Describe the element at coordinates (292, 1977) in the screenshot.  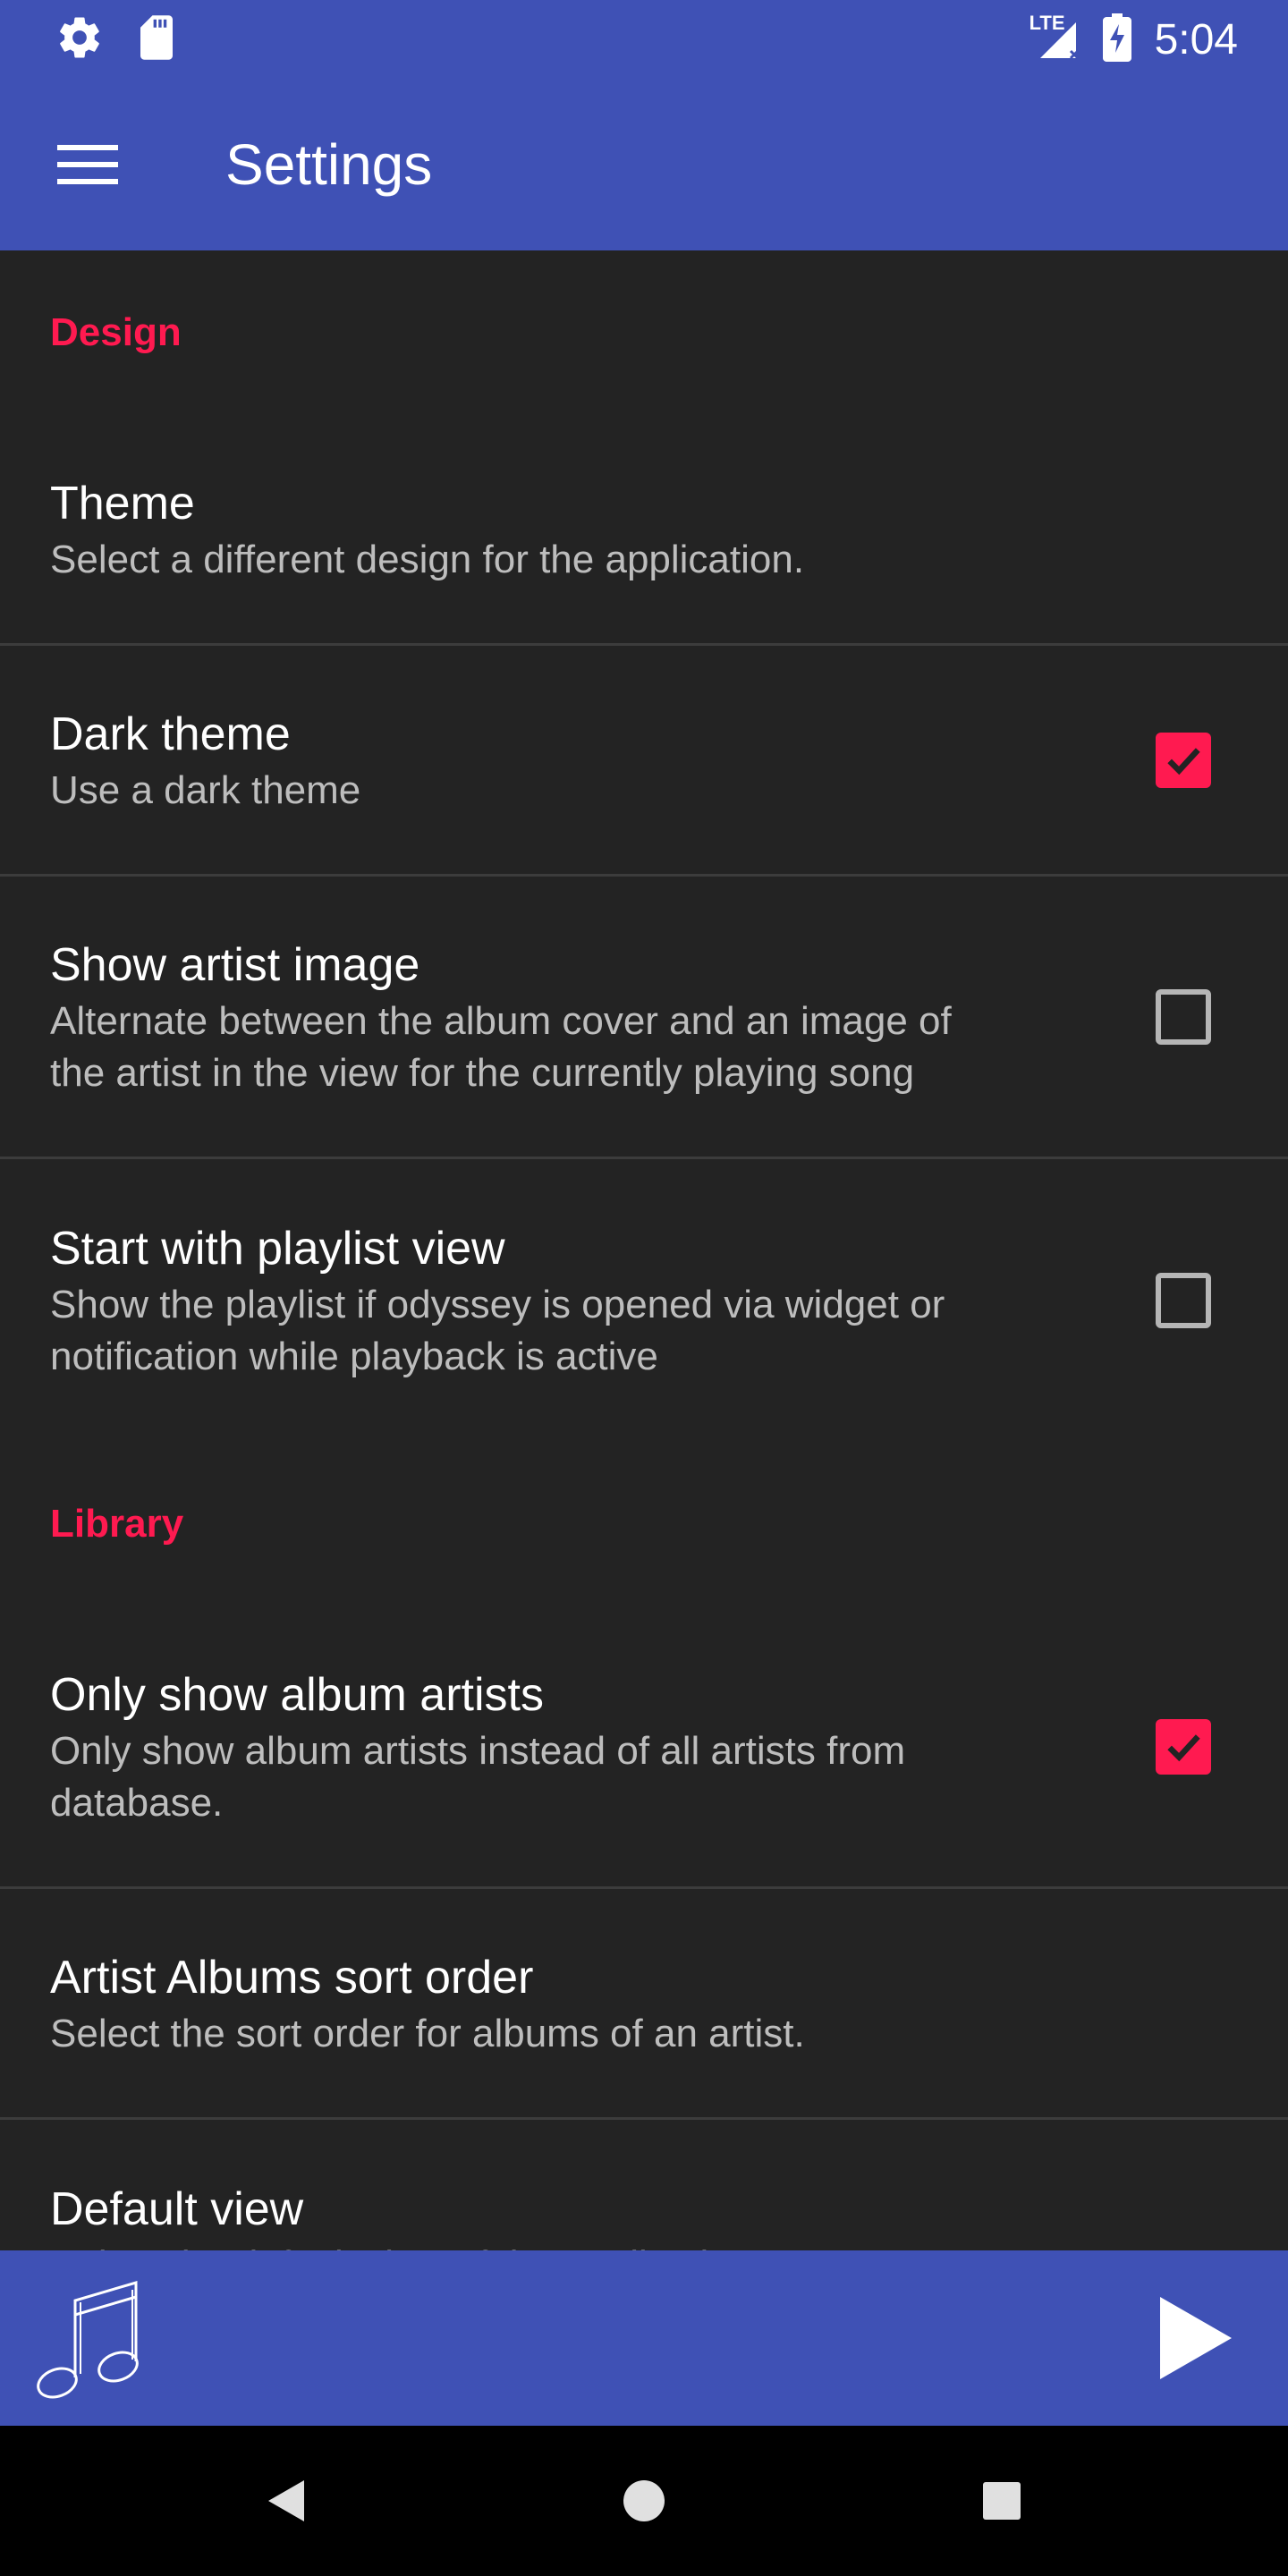
I see `pref-title: Artist Albums sort order` at that location.